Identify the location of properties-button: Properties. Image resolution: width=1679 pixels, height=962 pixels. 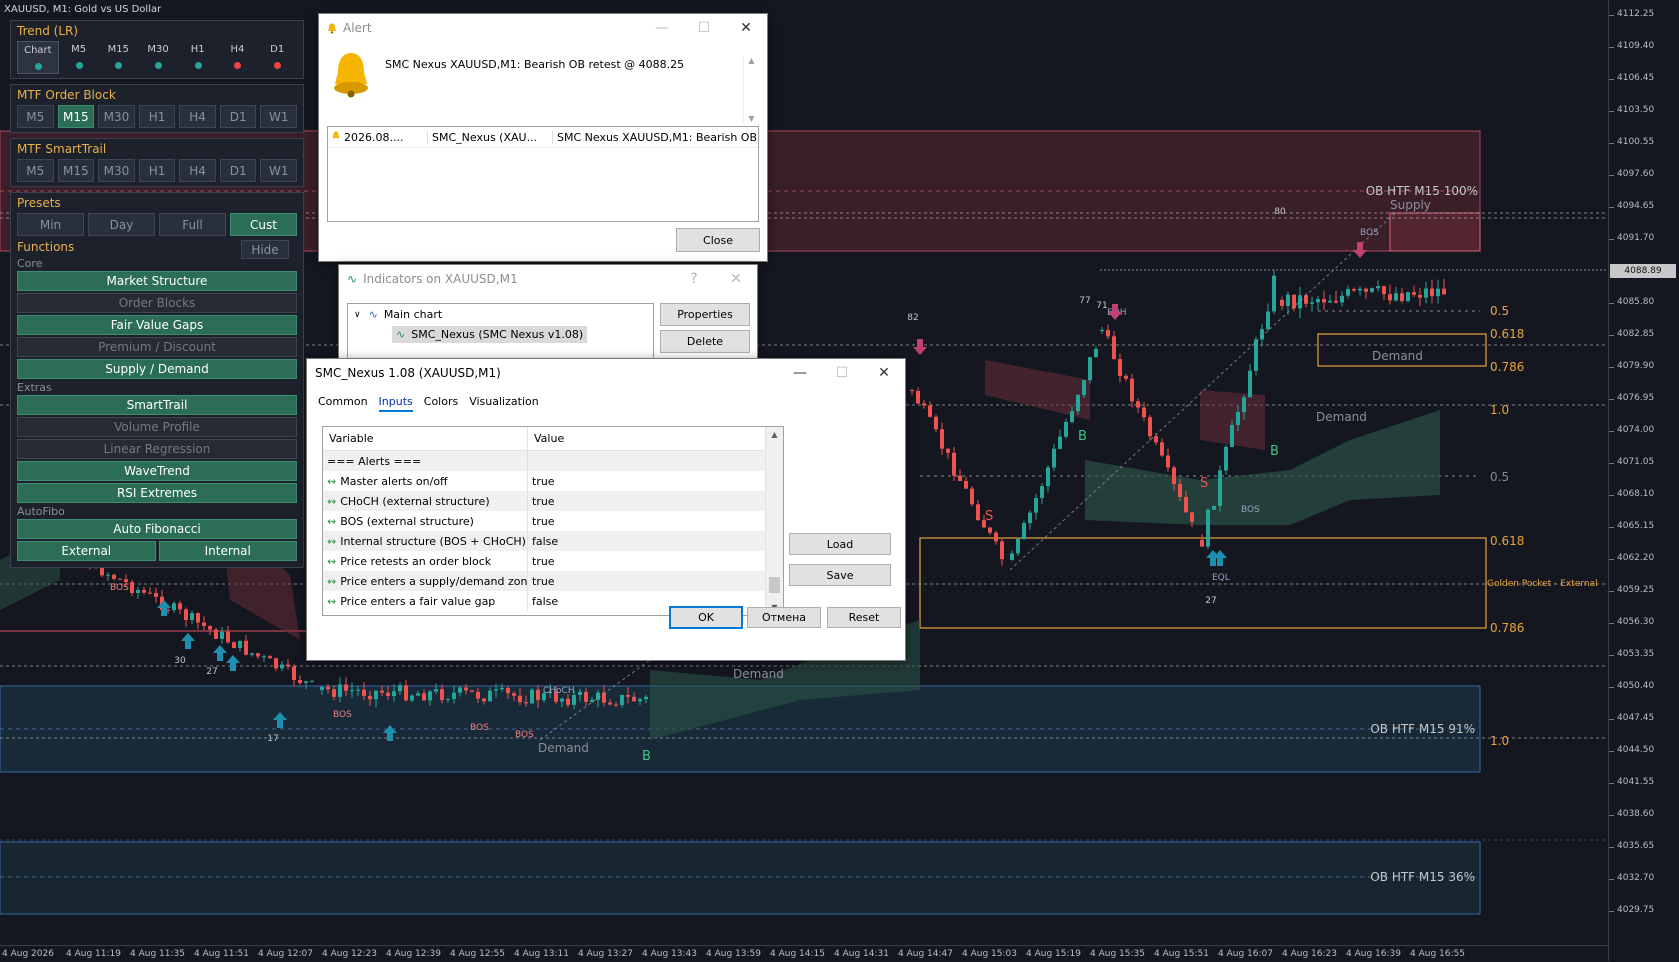
(705, 314).